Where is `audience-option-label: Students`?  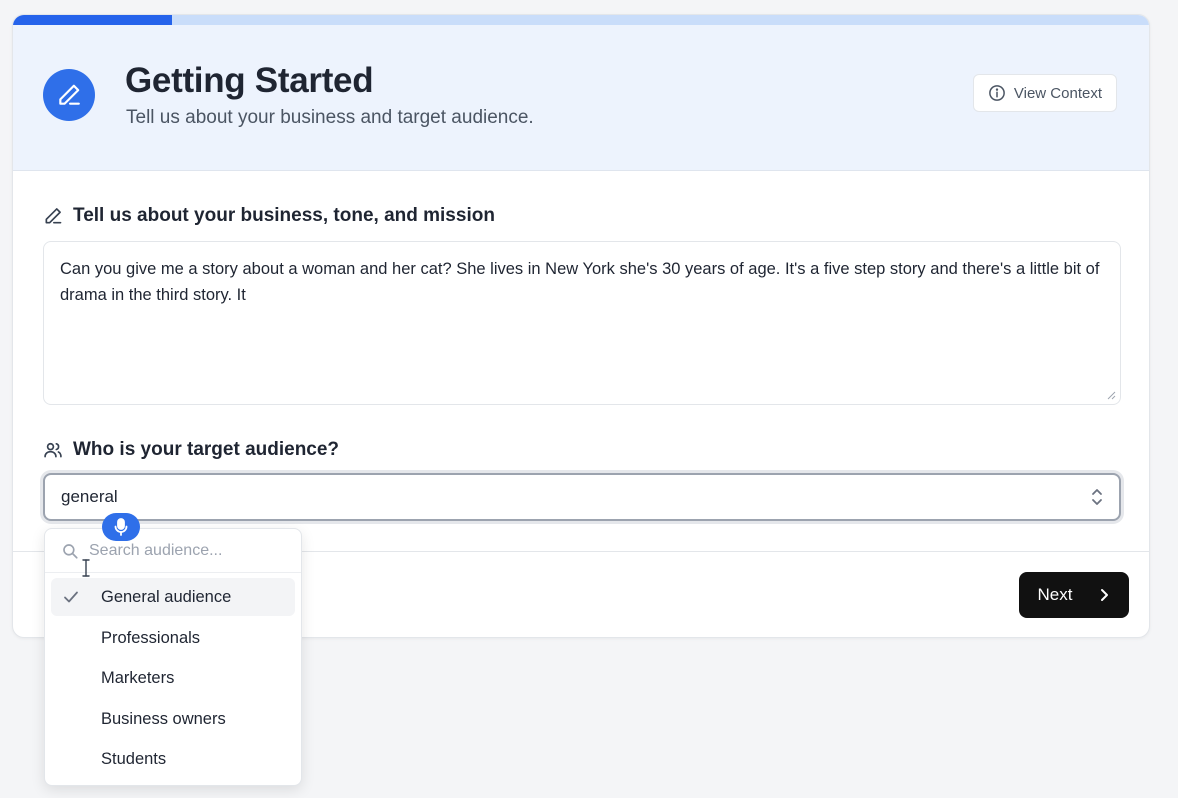 audience-option-label: Students is located at coordinates (134, 758).